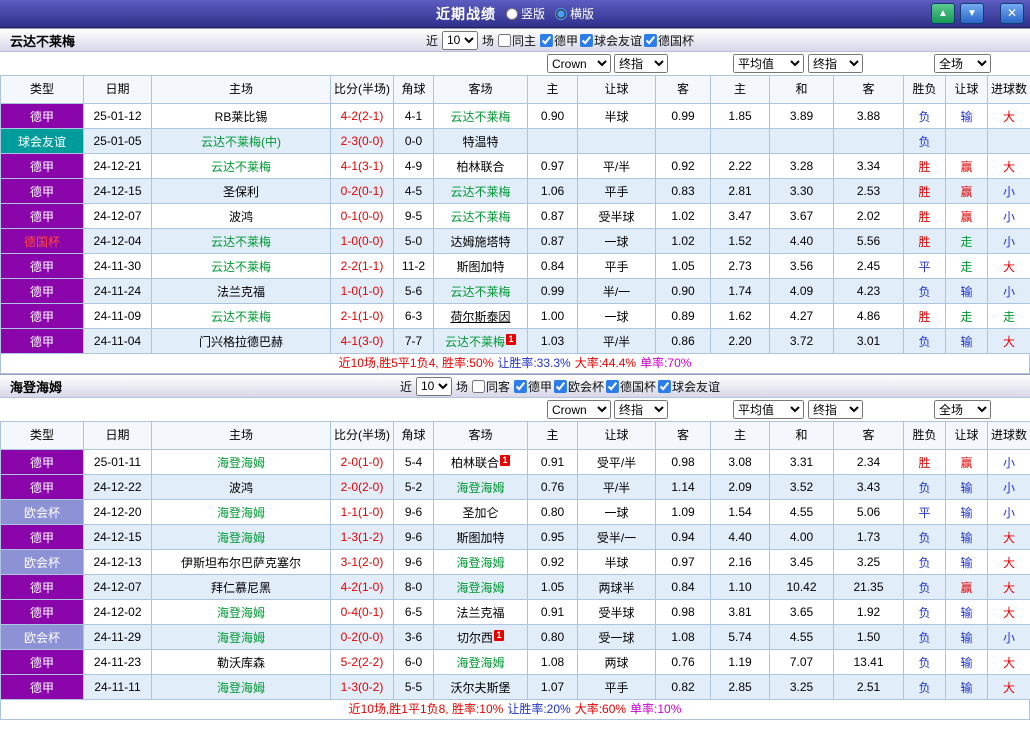  What do you see at coordinates (511, 13) in the screenshot?
I see `vertical-layout-radio` at bounding box center [511, 13].